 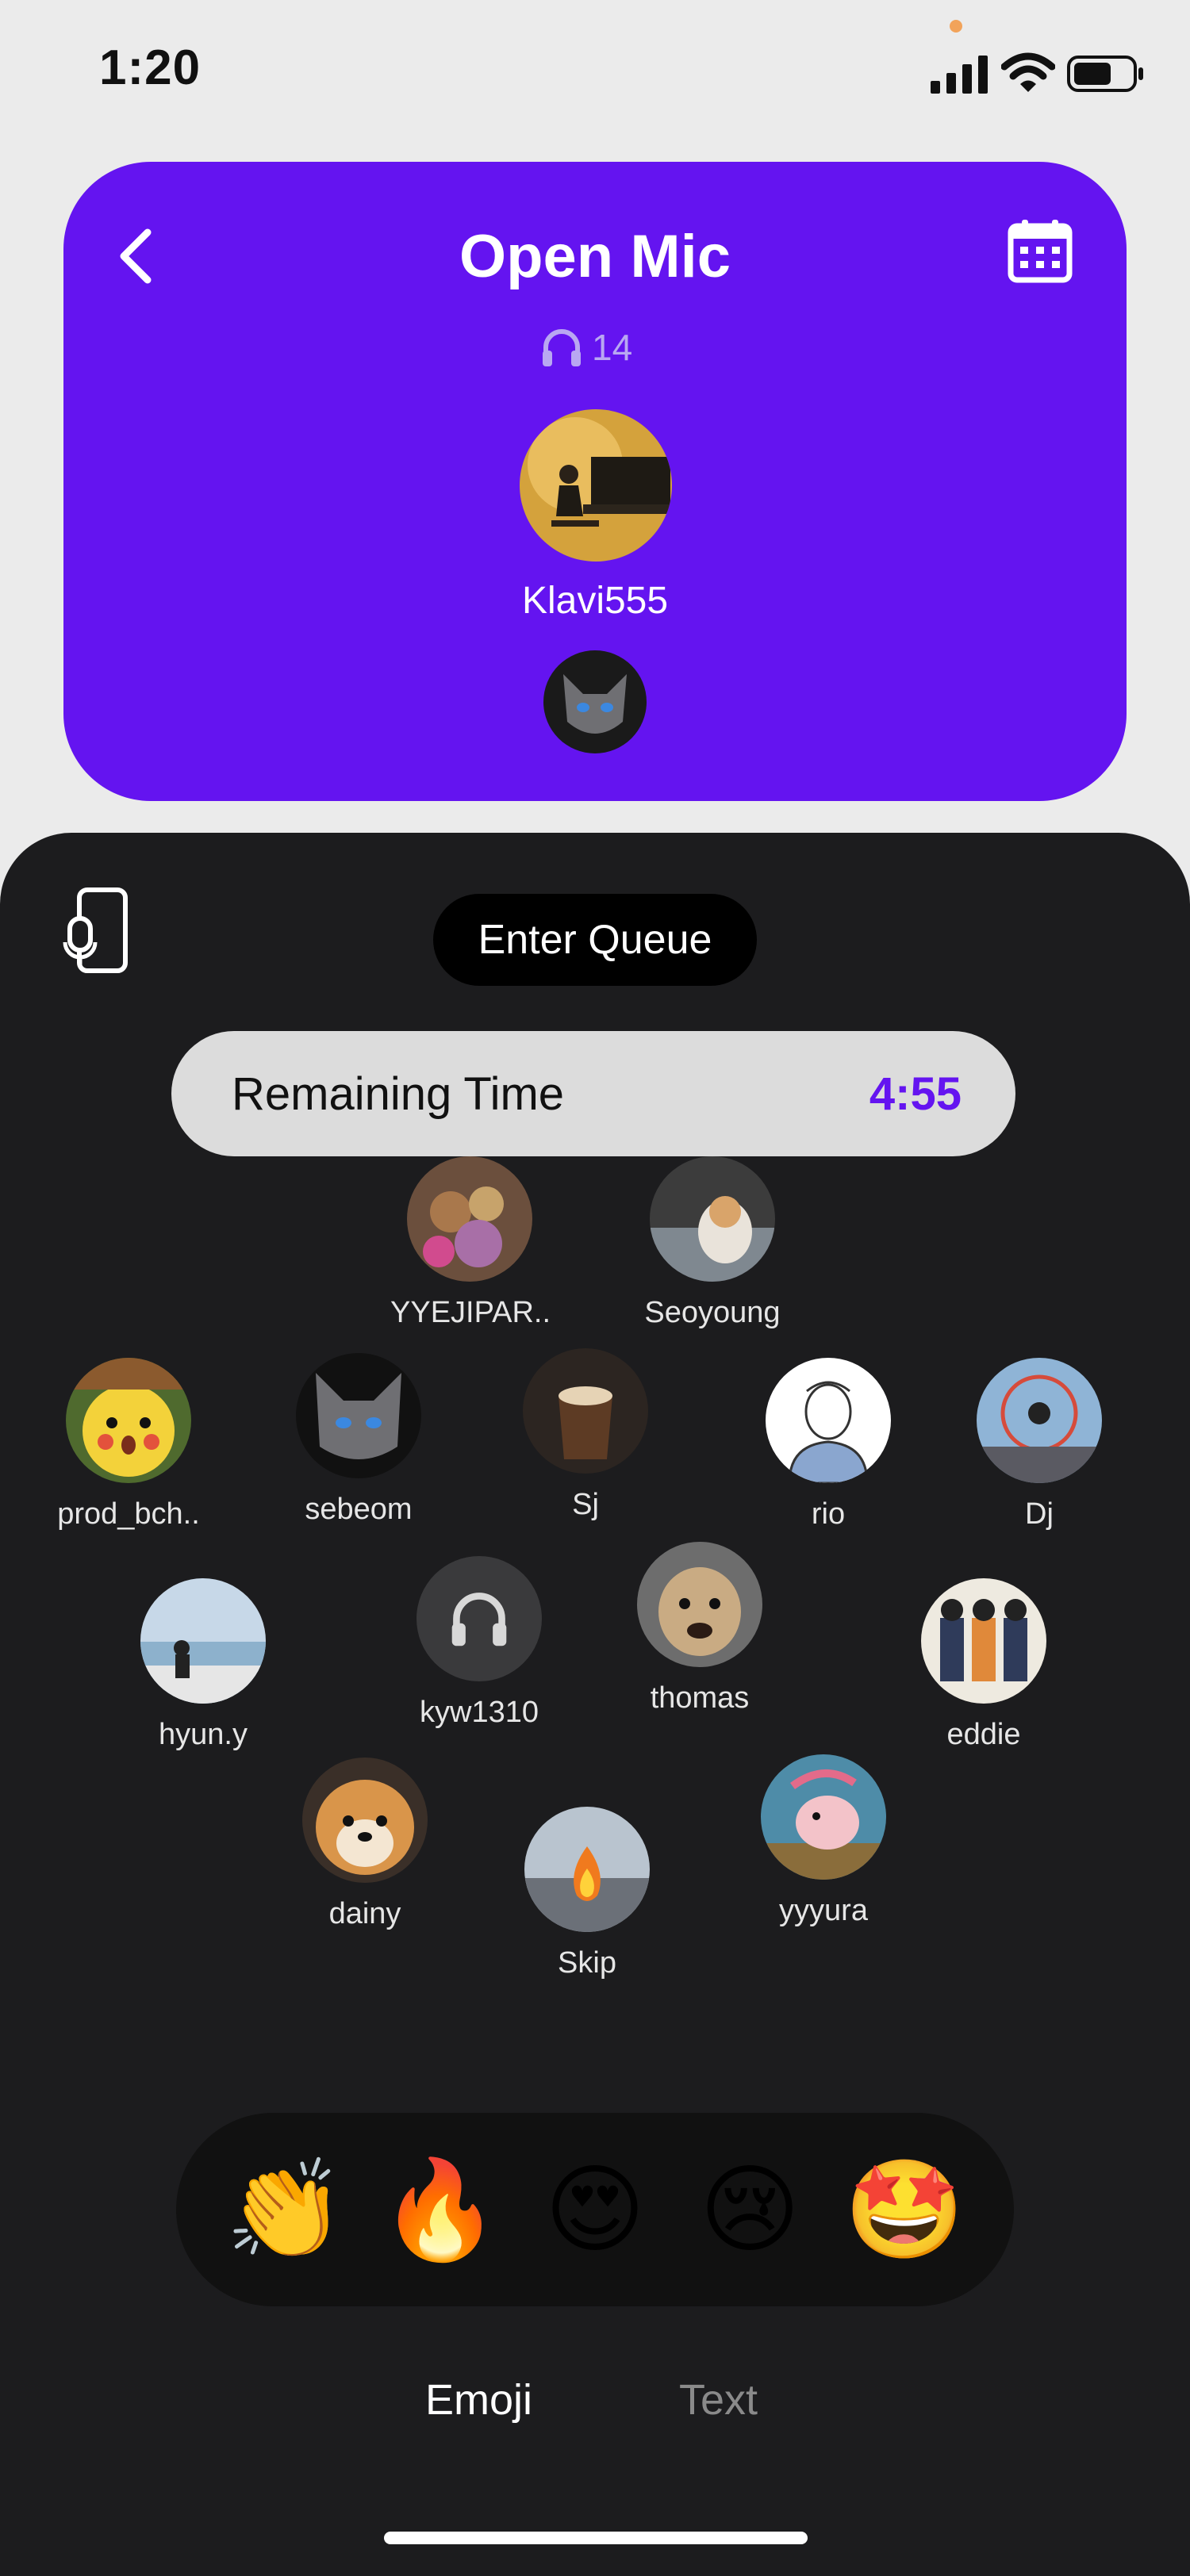 I want to click on heart-eyes-emoji-button: 😍, so click(x=595, y=2209).